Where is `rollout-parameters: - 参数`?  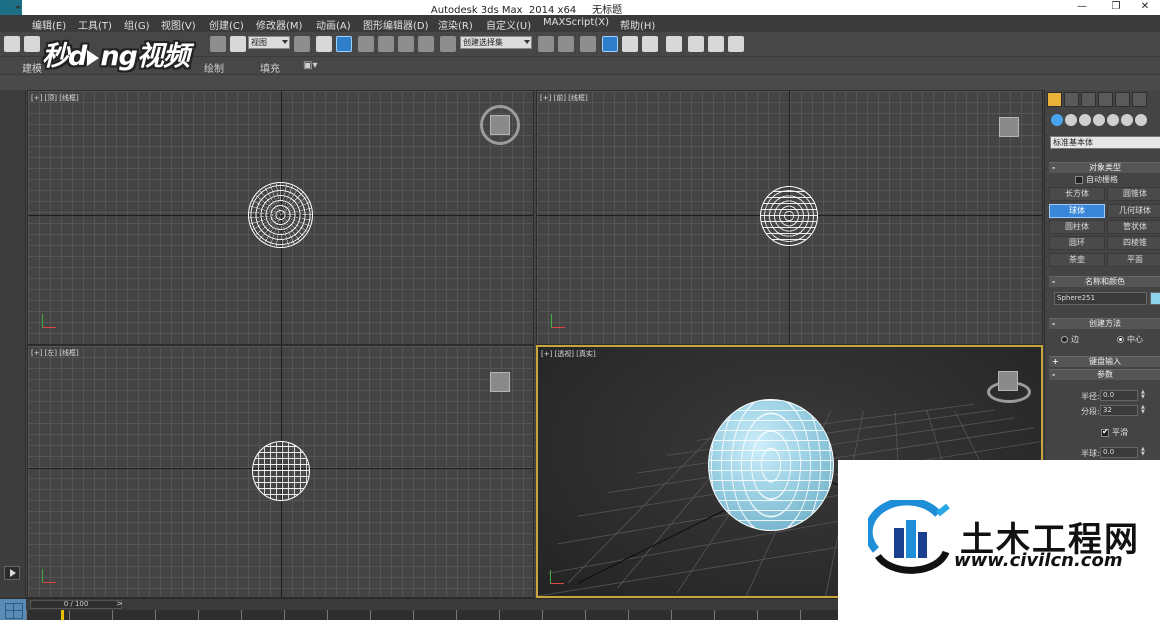
rollout-parameters: - 参数 is located at coordinates (1104, 374).